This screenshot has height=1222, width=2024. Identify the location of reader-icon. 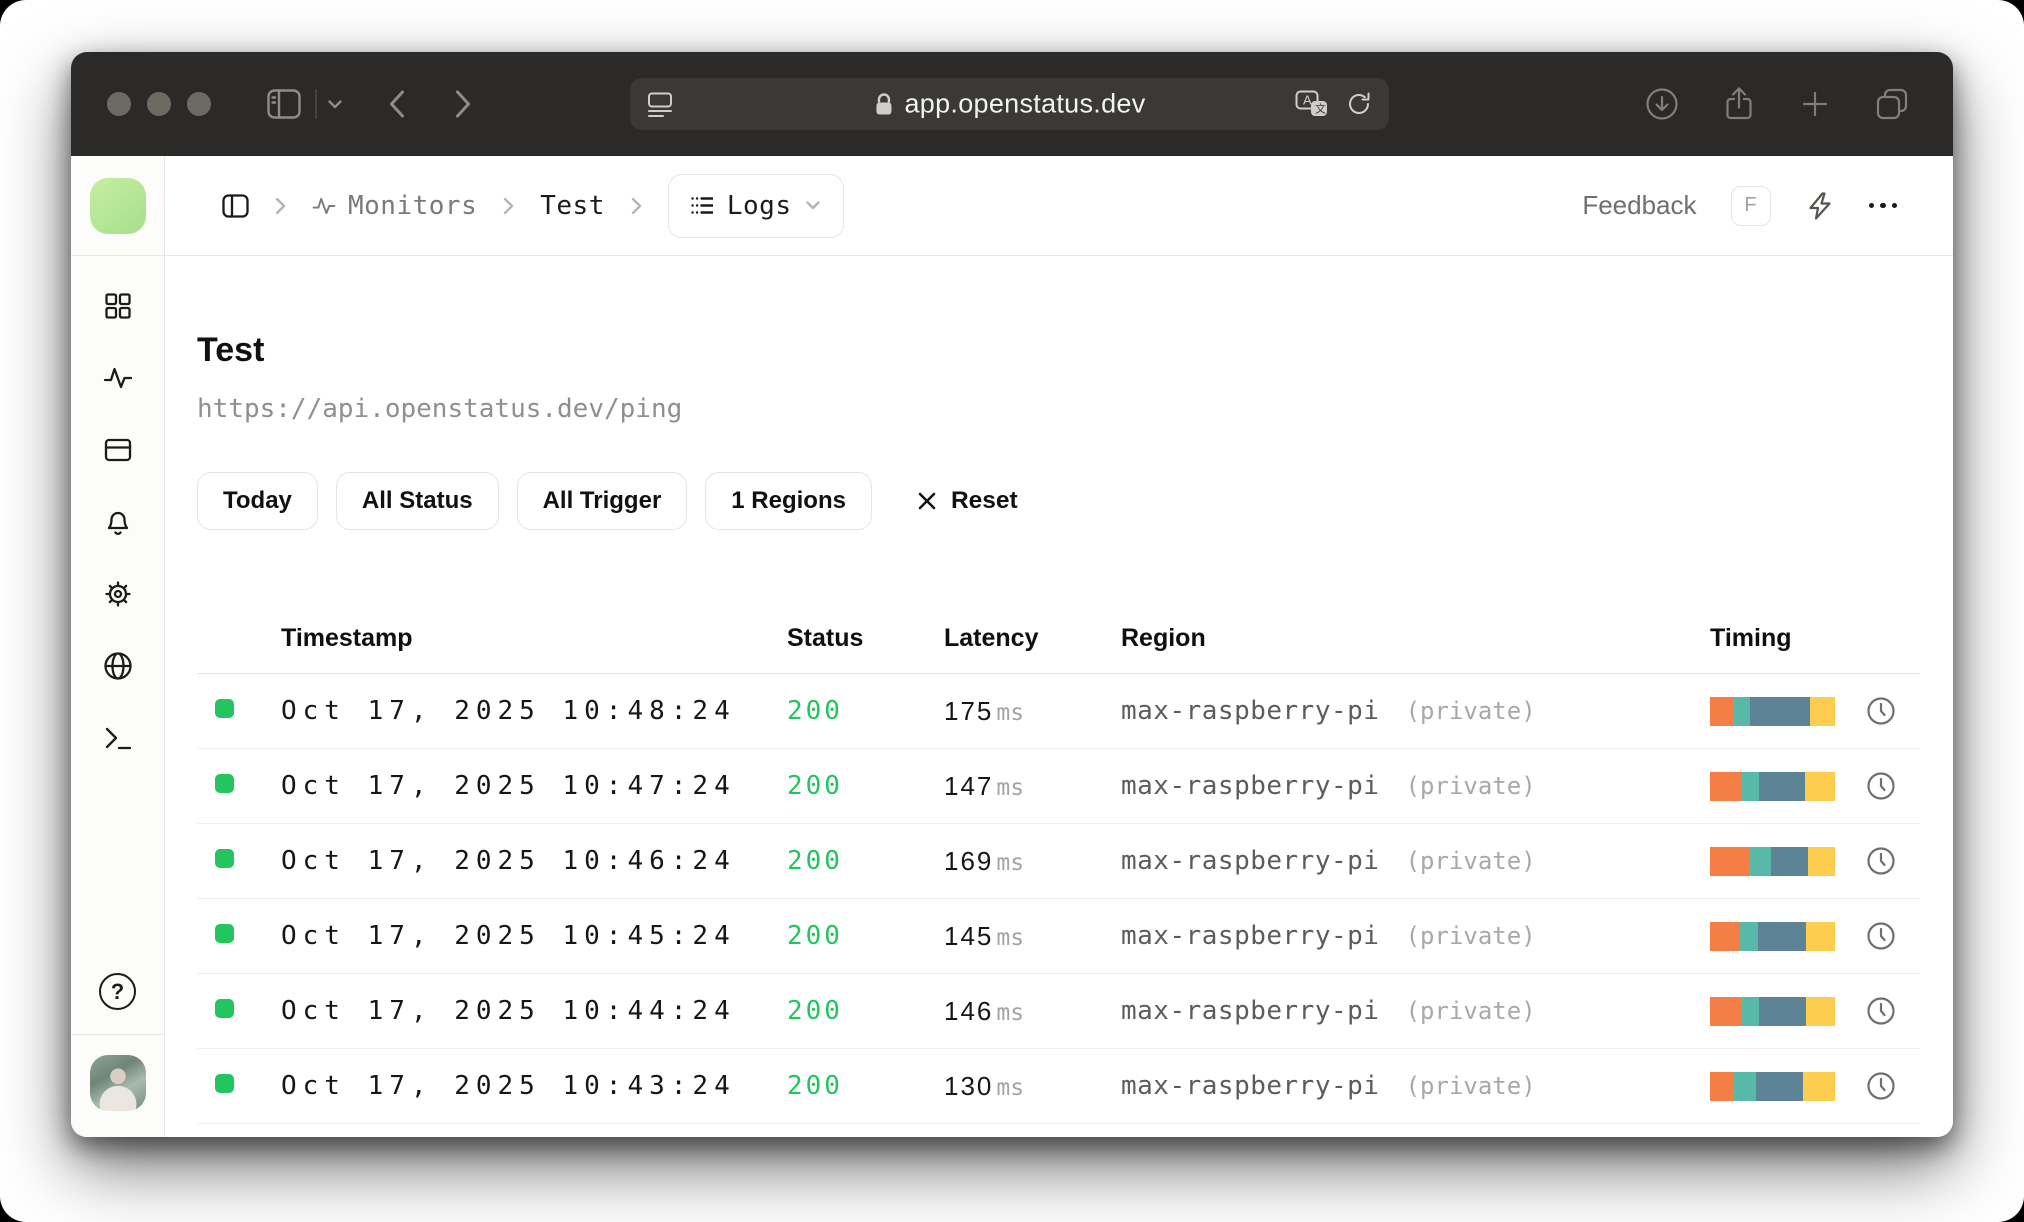
(660, 104).